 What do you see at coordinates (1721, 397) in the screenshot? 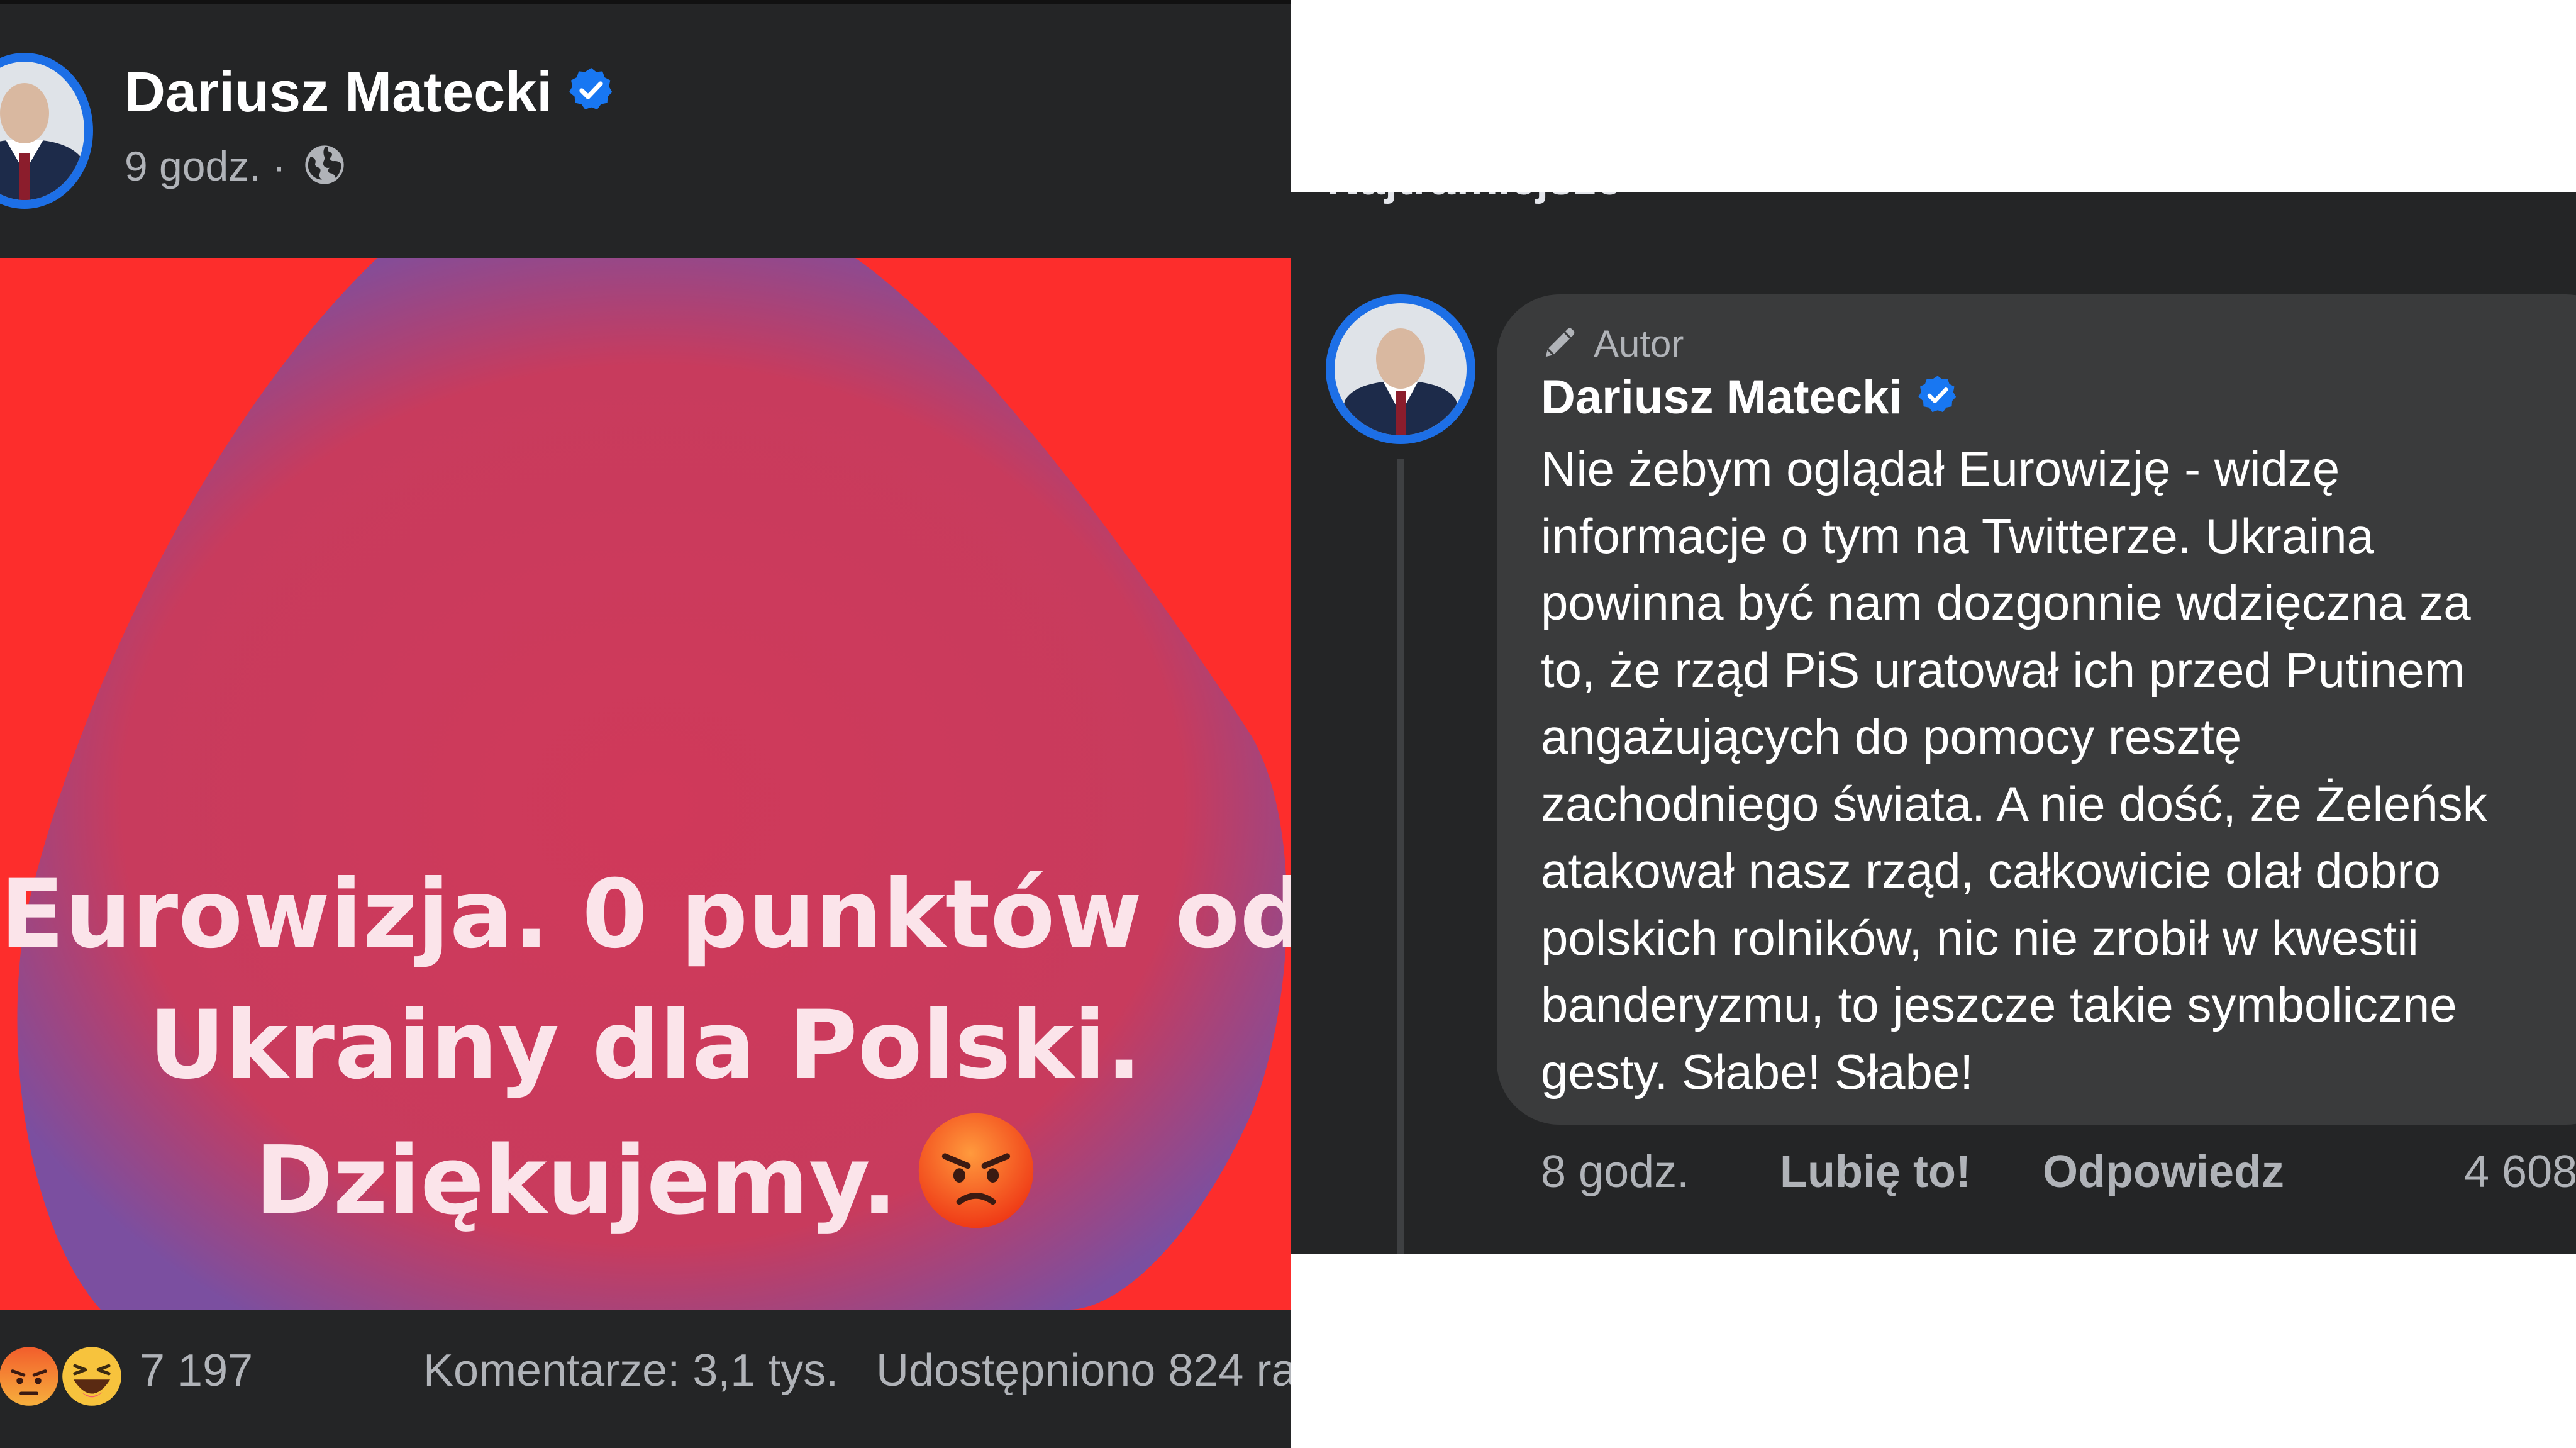
I see `comment-author-label: Dariusz Matecki` at bounding box center [1721, 397].